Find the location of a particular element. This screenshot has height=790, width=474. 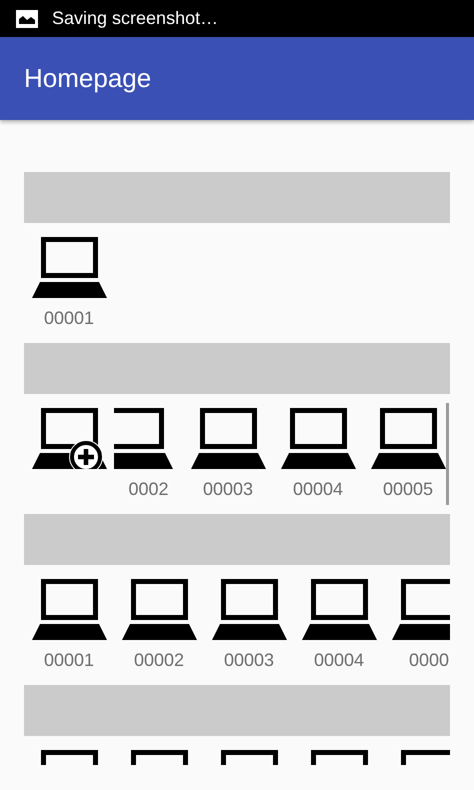

device-label: 0000 is located at coordinates (429, 660).